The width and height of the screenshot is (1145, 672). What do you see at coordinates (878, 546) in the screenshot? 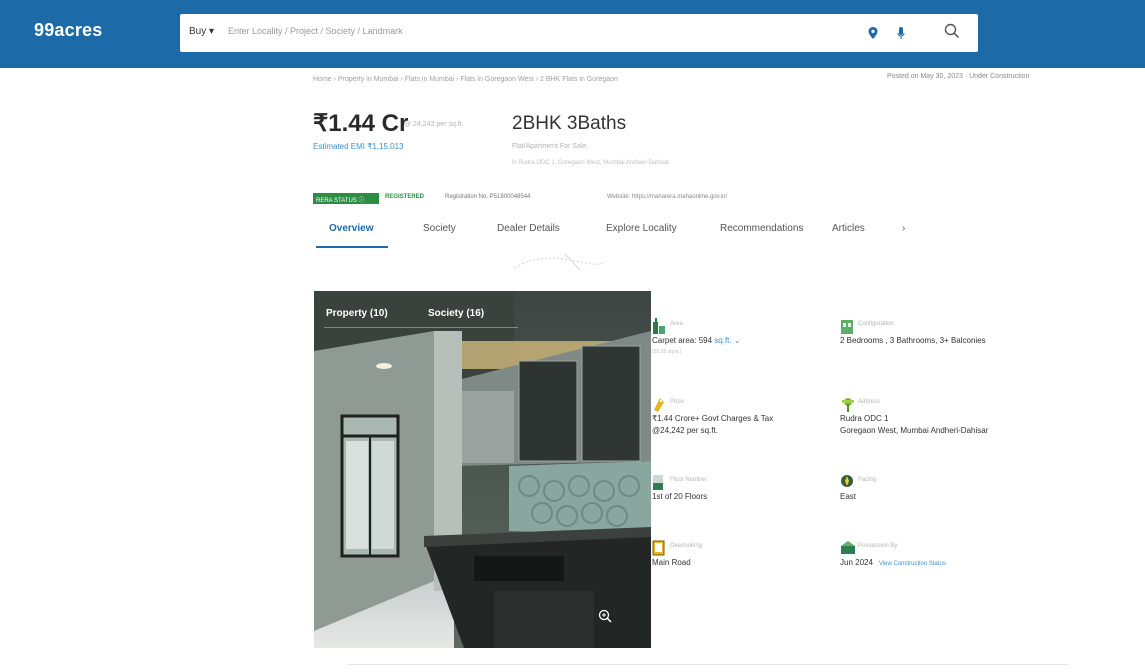
I see `possession-label: Possession By` at bounding box center [878, 546].